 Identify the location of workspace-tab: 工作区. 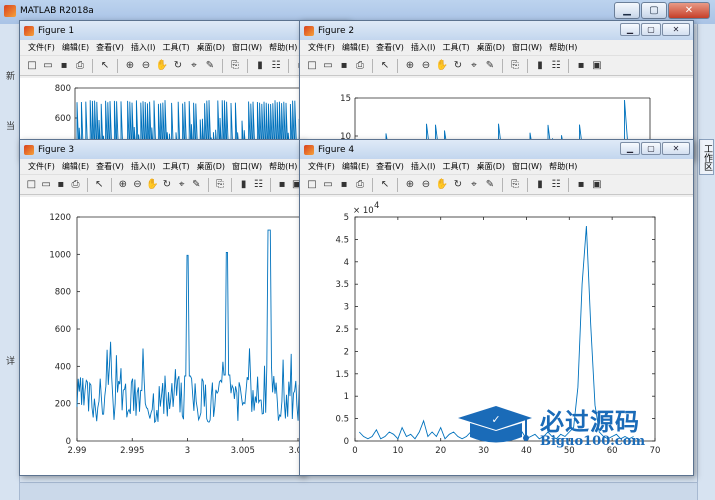
(706, 157).